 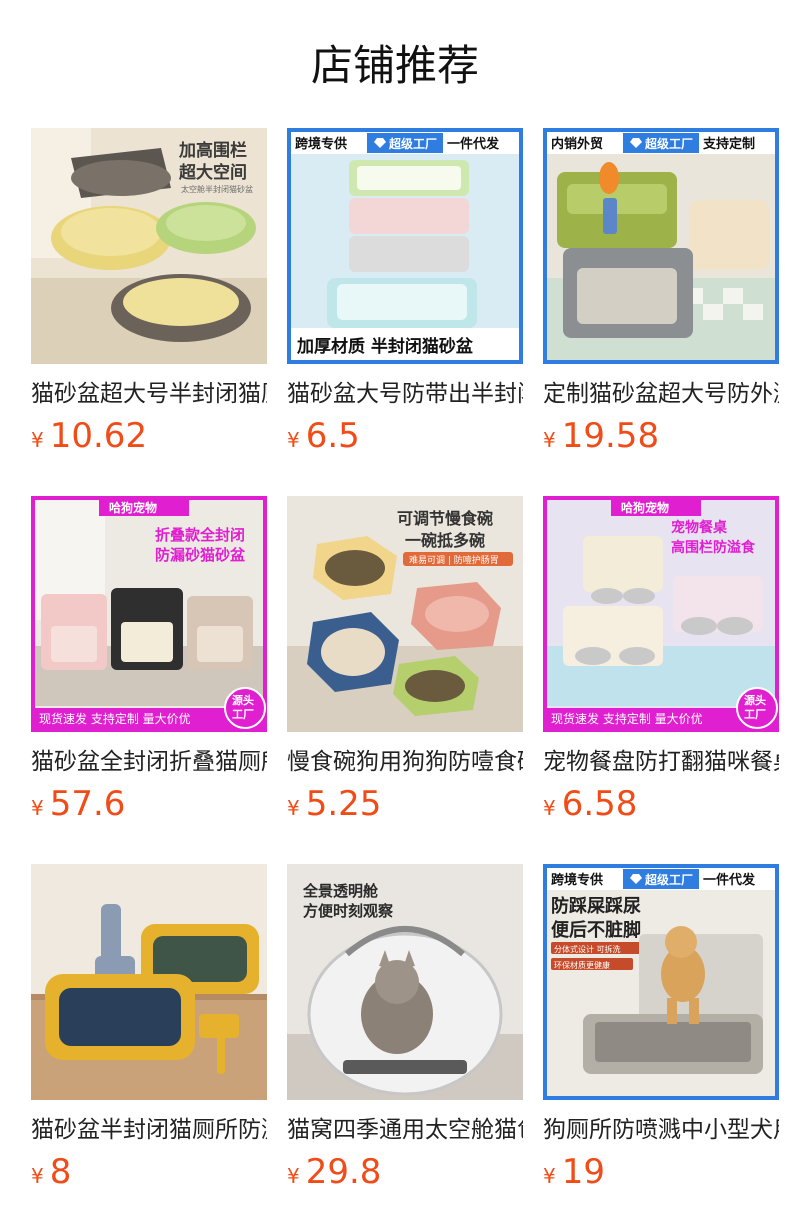 What do you see at coordinates (405, 762) in the screenshot?
I see `product-name: 慢食碗狗用狗狗防噎食碗` at bounding box center [405, 762].